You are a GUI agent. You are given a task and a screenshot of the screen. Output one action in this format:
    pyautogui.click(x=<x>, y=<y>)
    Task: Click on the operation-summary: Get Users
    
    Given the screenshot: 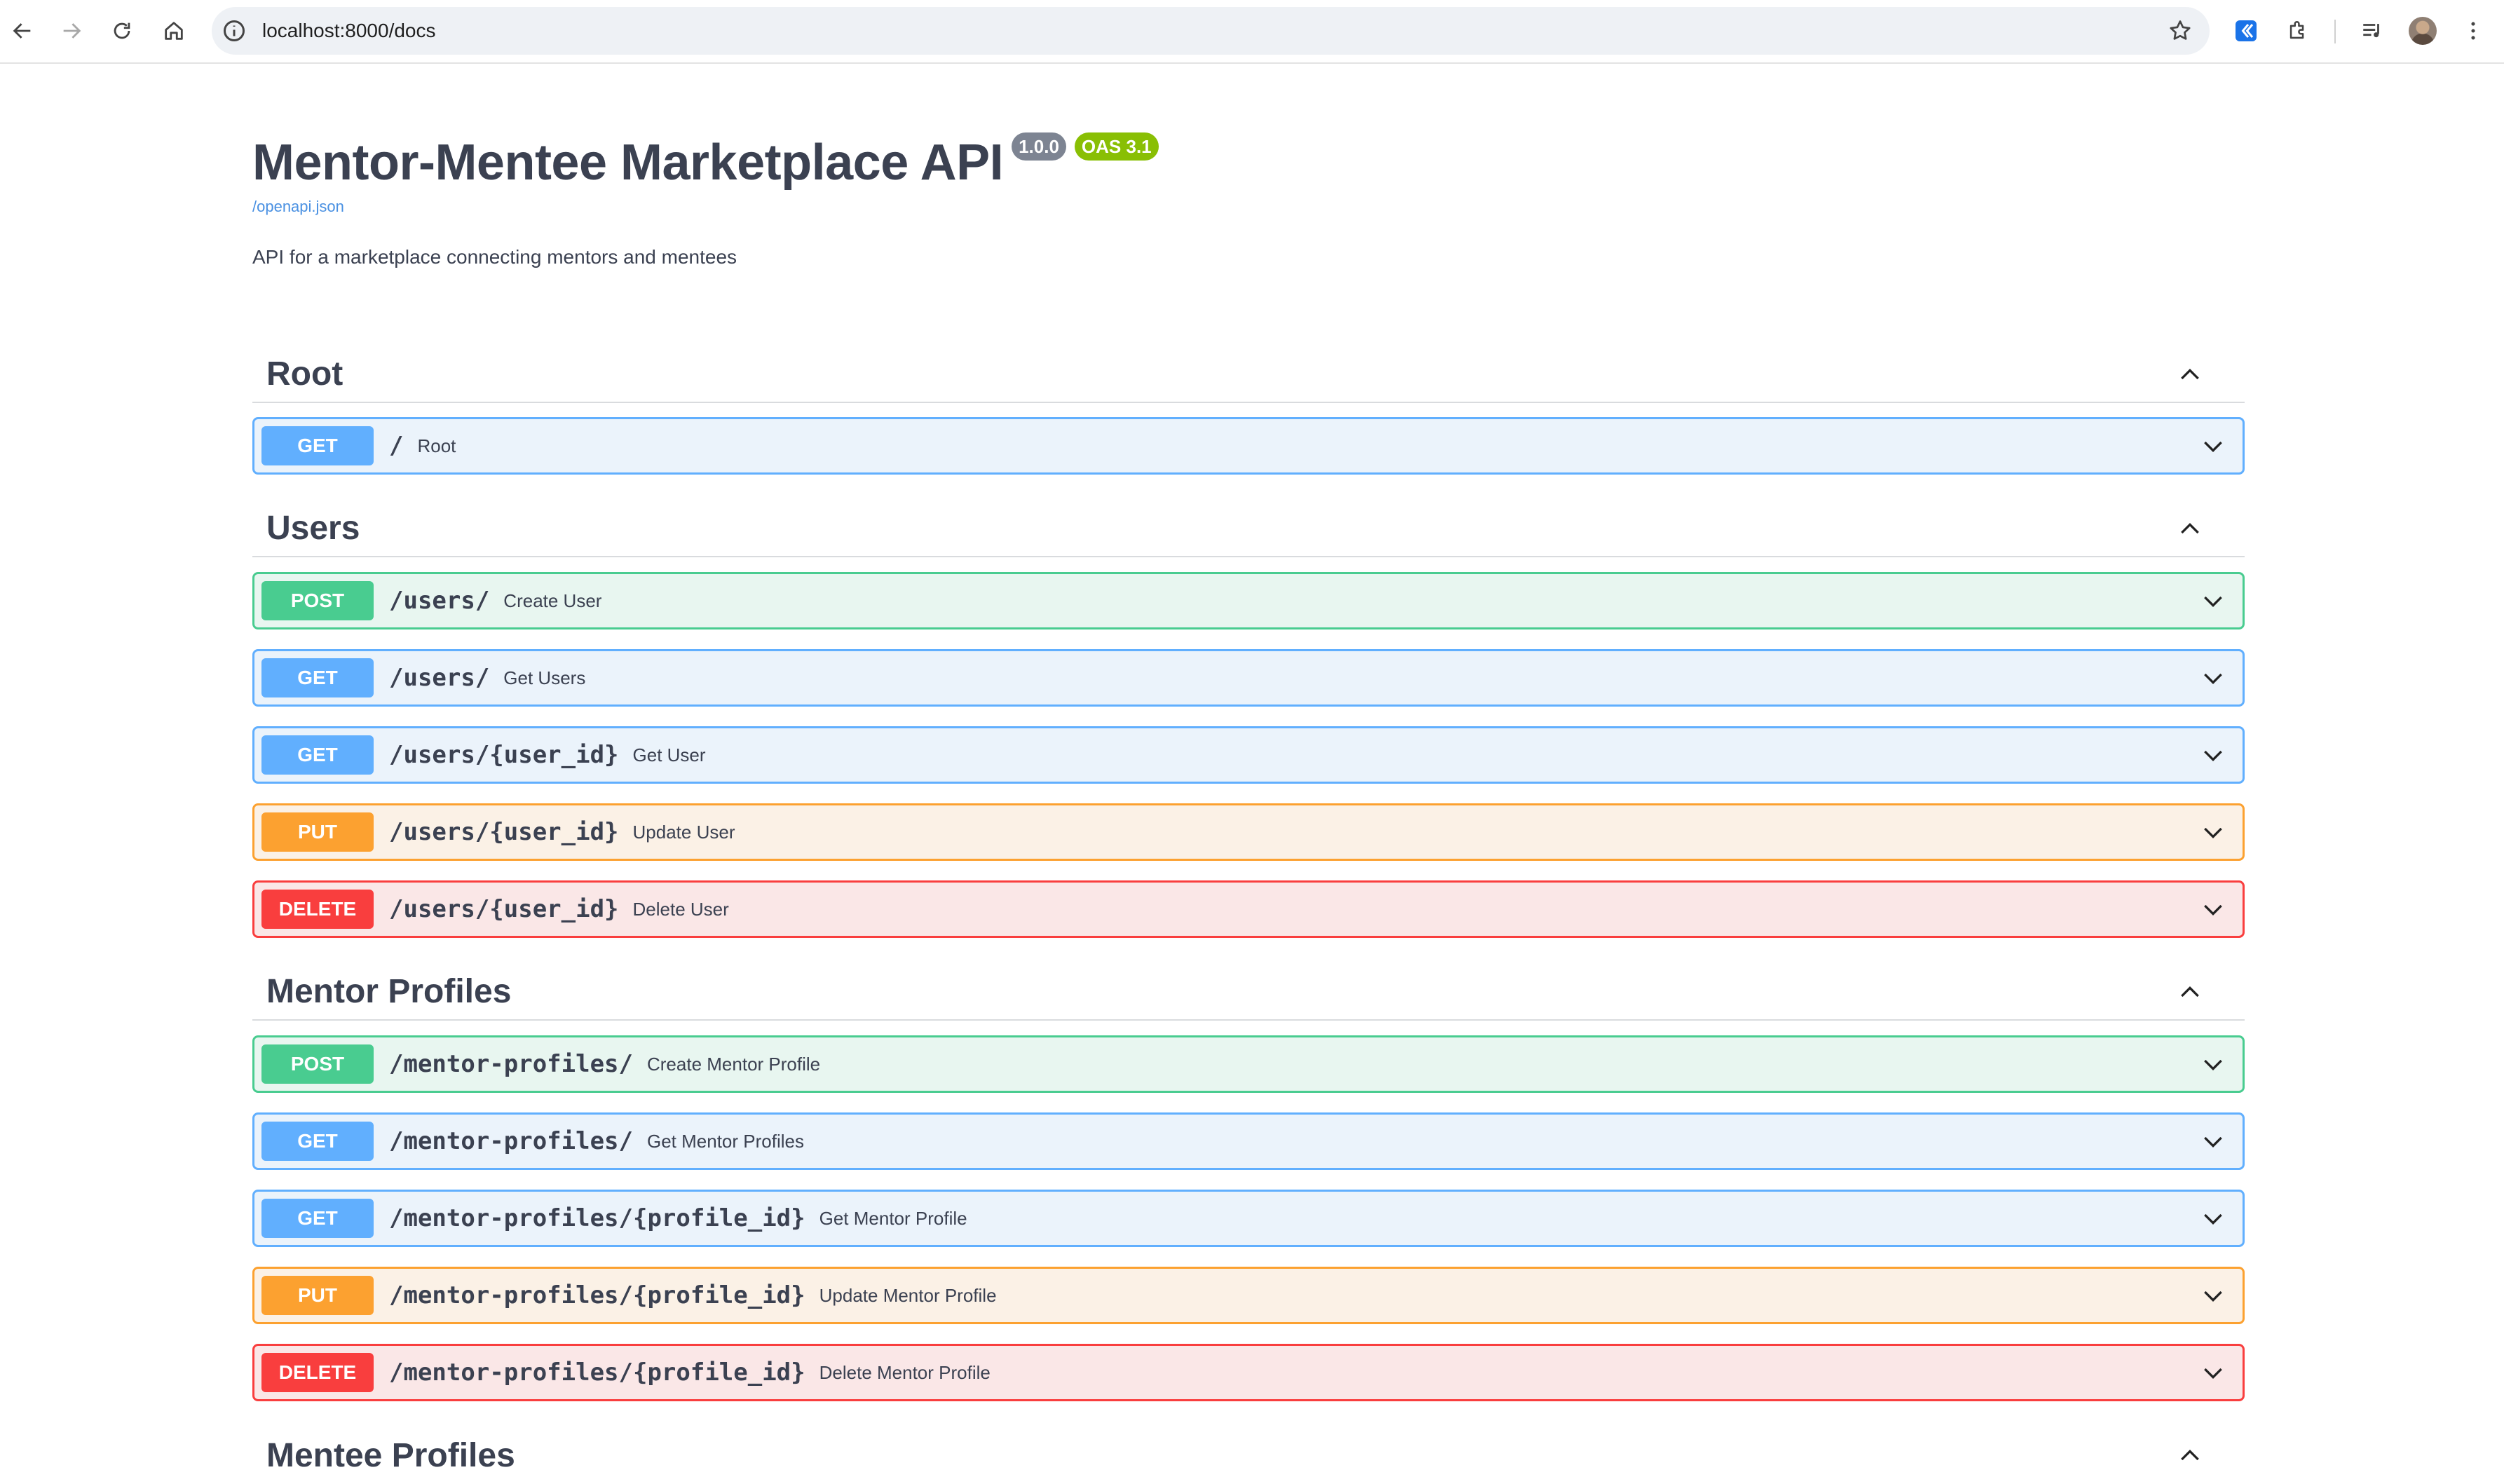 What is the action you would take?
    pyautogui.click(x=544, y=677)
    